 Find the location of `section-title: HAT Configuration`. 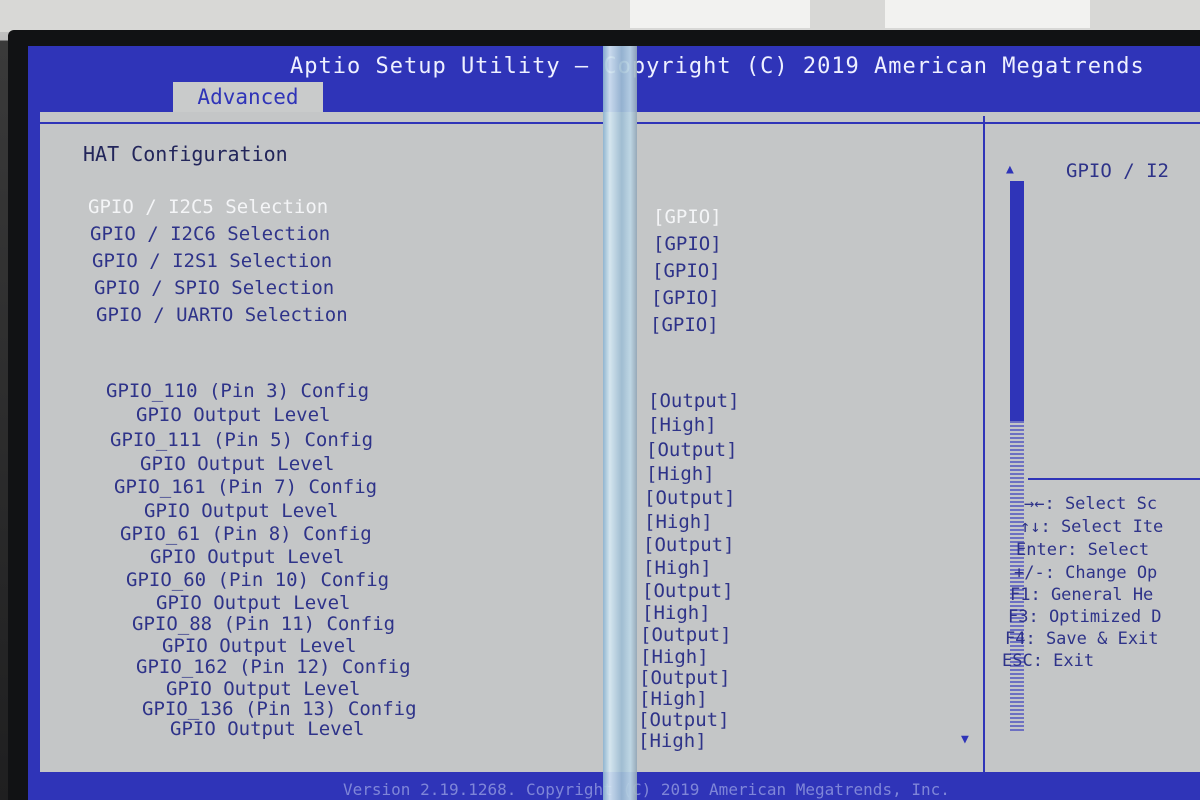

section-title: HAT Configuration is located at coordinates (185, 154).